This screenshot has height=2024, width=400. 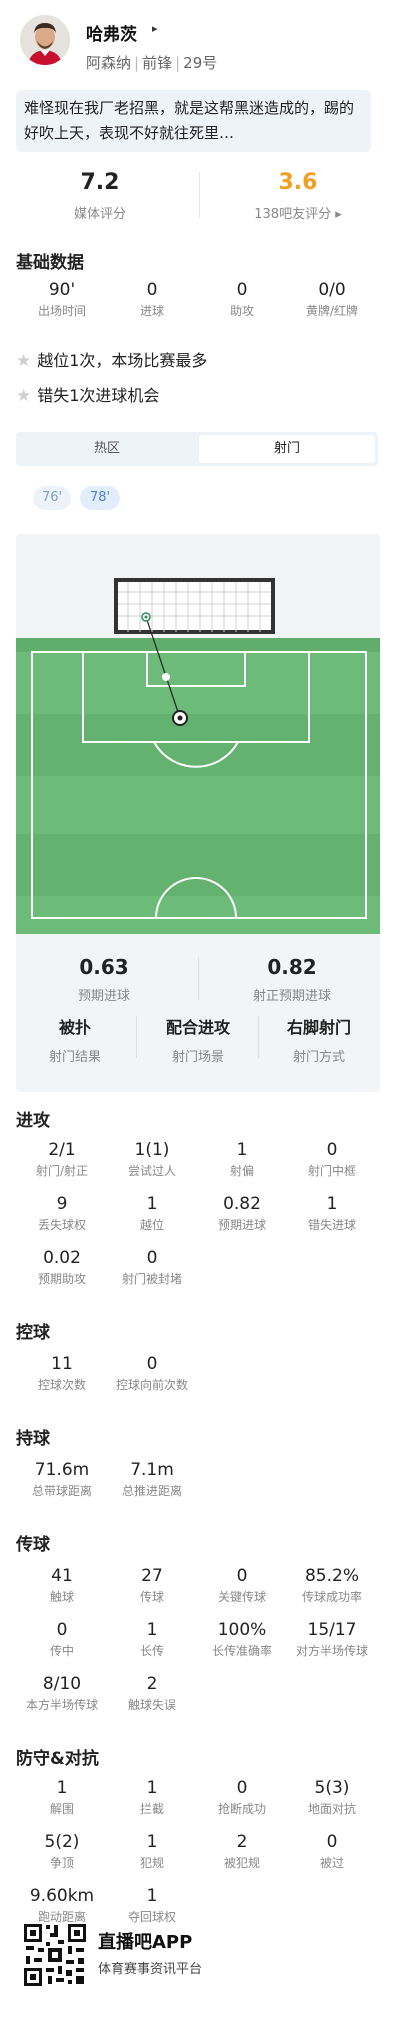 I want to click on stat-label: 预期助攻, so click(x=61, y=1279).